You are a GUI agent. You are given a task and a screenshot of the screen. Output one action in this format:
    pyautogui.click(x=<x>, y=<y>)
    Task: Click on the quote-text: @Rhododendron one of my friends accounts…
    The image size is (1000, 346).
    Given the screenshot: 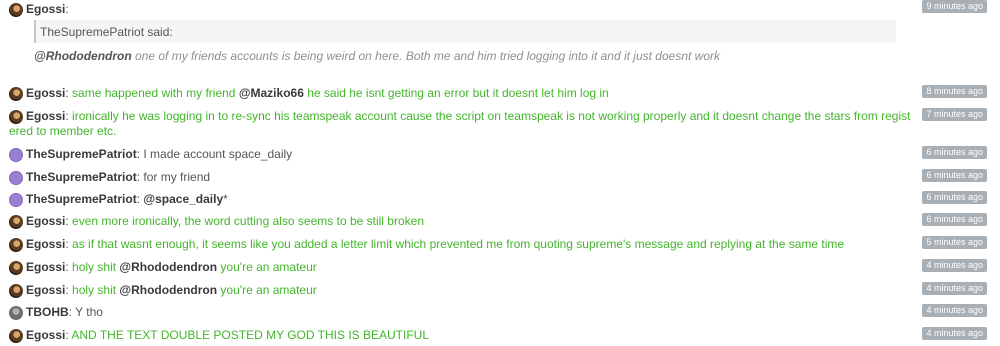 What is the action you would take?
    pyautogui.click(x=474, y=56)
    